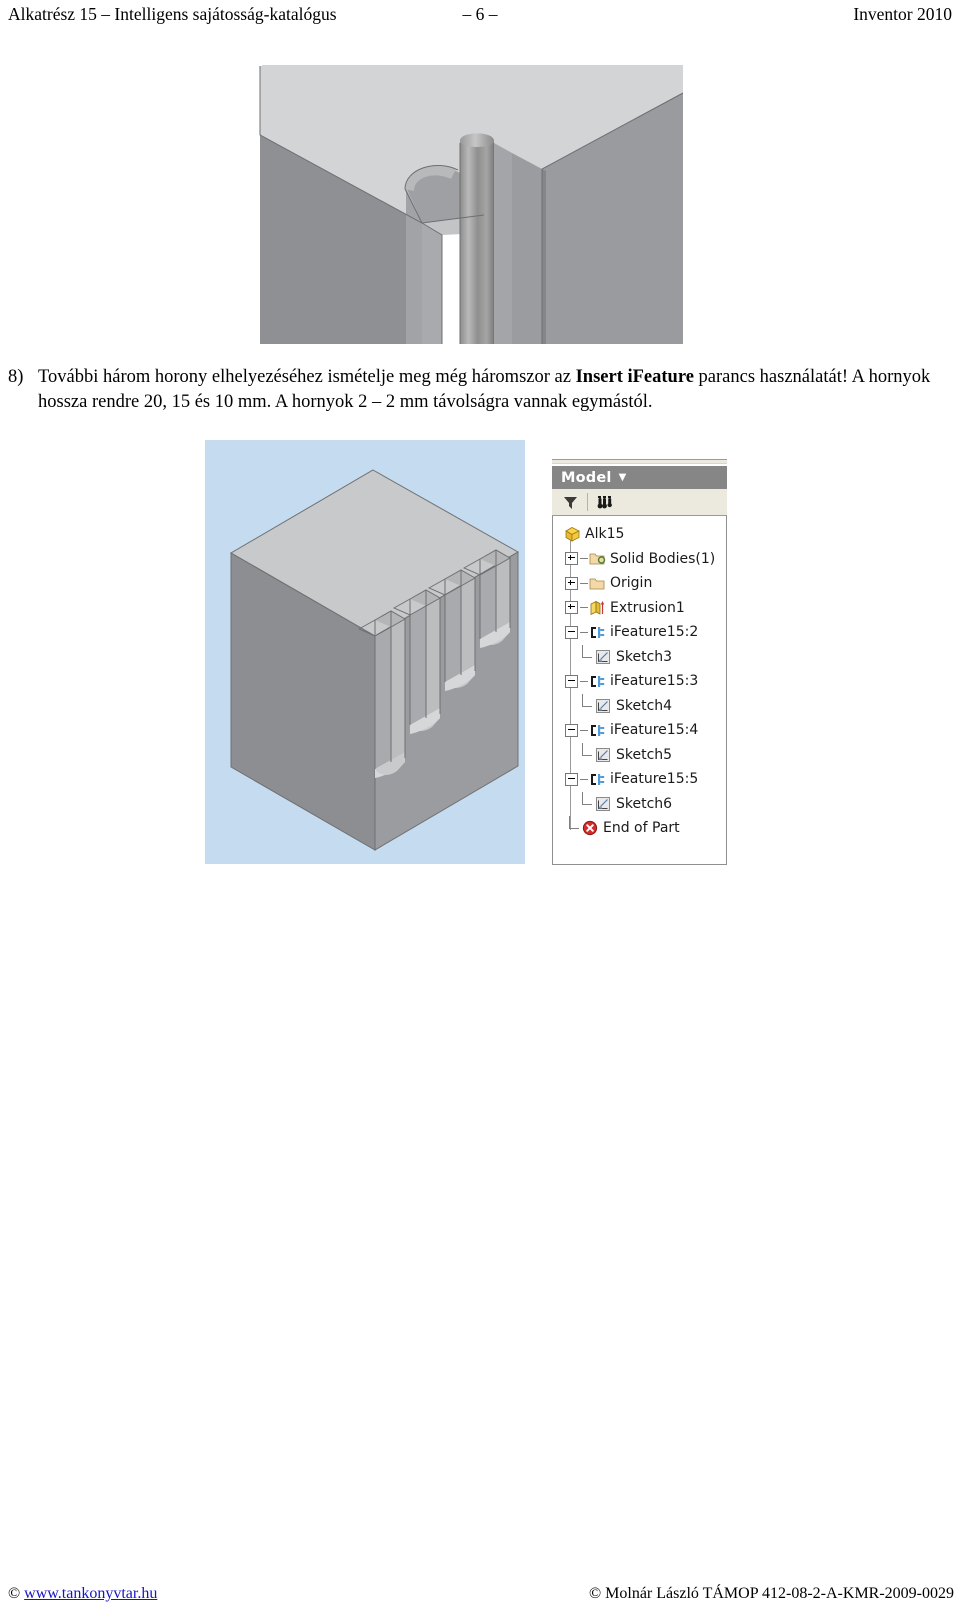  What do you see at coordinates (587, 502) in the screenshot?
I see `toolbar-separator` at bounding box center [587, 502].